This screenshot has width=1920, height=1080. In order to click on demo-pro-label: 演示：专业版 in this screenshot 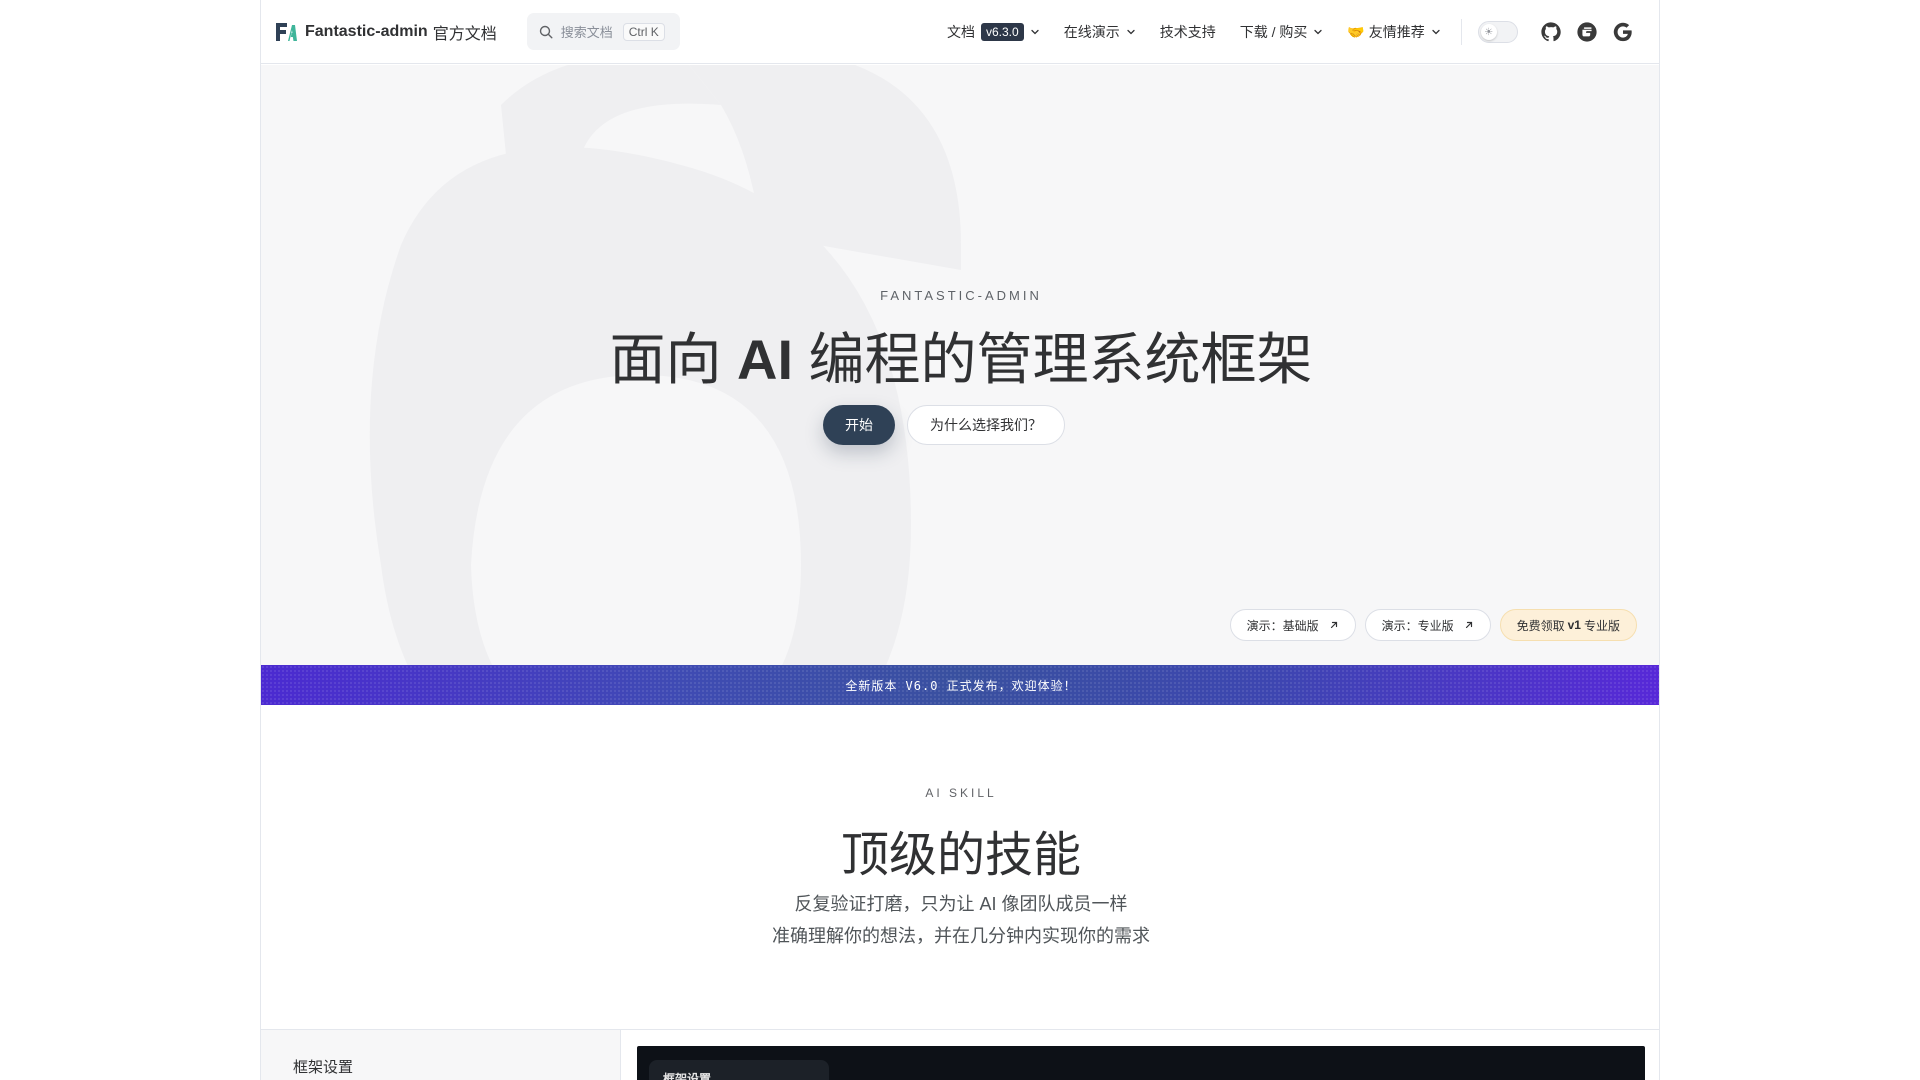, I will do `click(1417, 625)`.